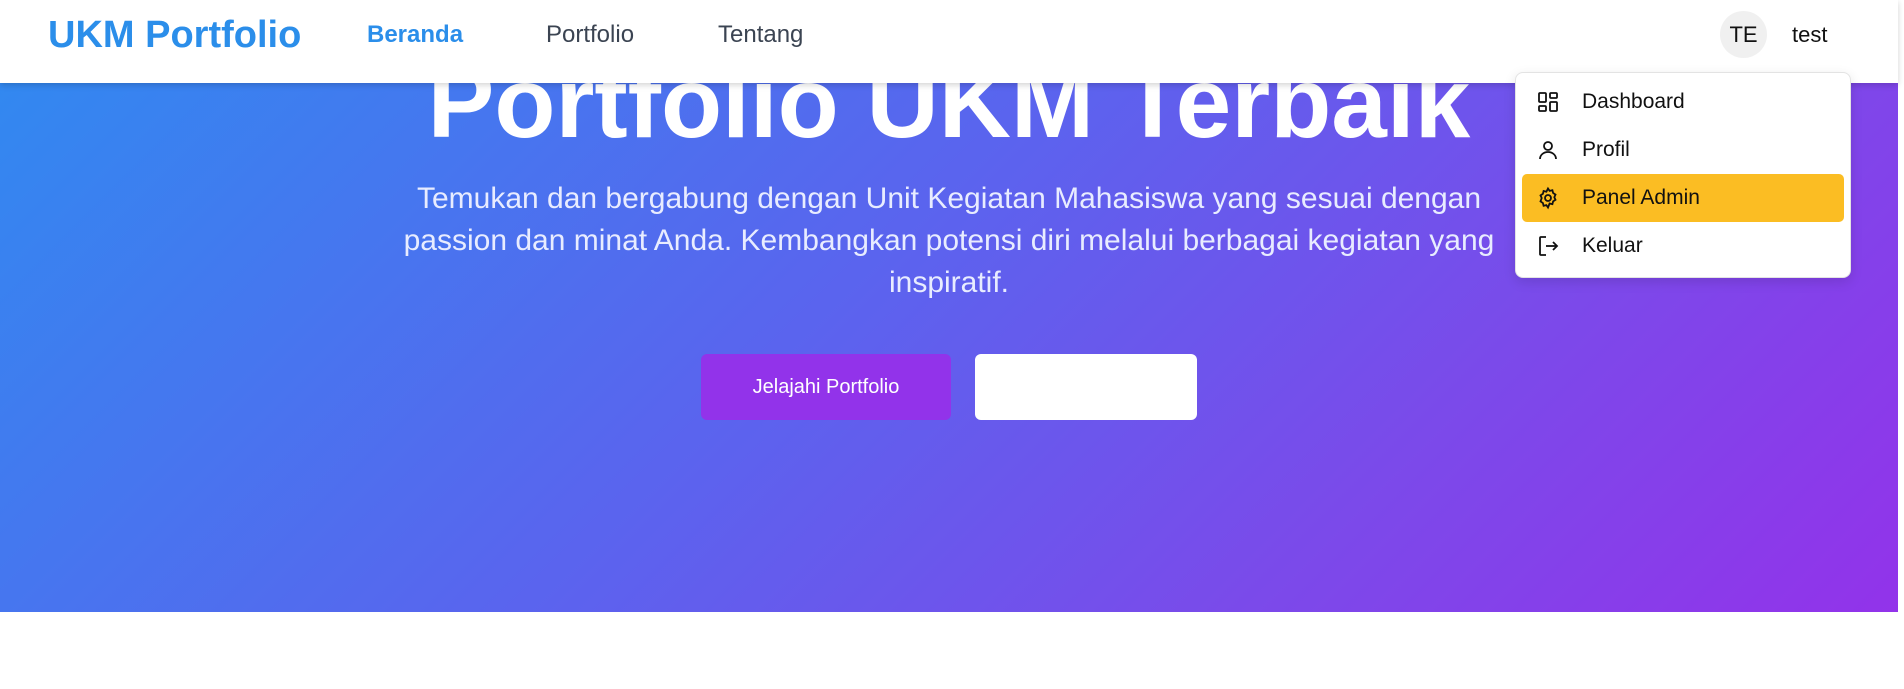 The width and height of the screenshot is (1904, 689). What do you see at coordinates (590, 35) in the screenshot?
I see `nav-link-portfolio: Portfolio` at bounding box center [590, 35].